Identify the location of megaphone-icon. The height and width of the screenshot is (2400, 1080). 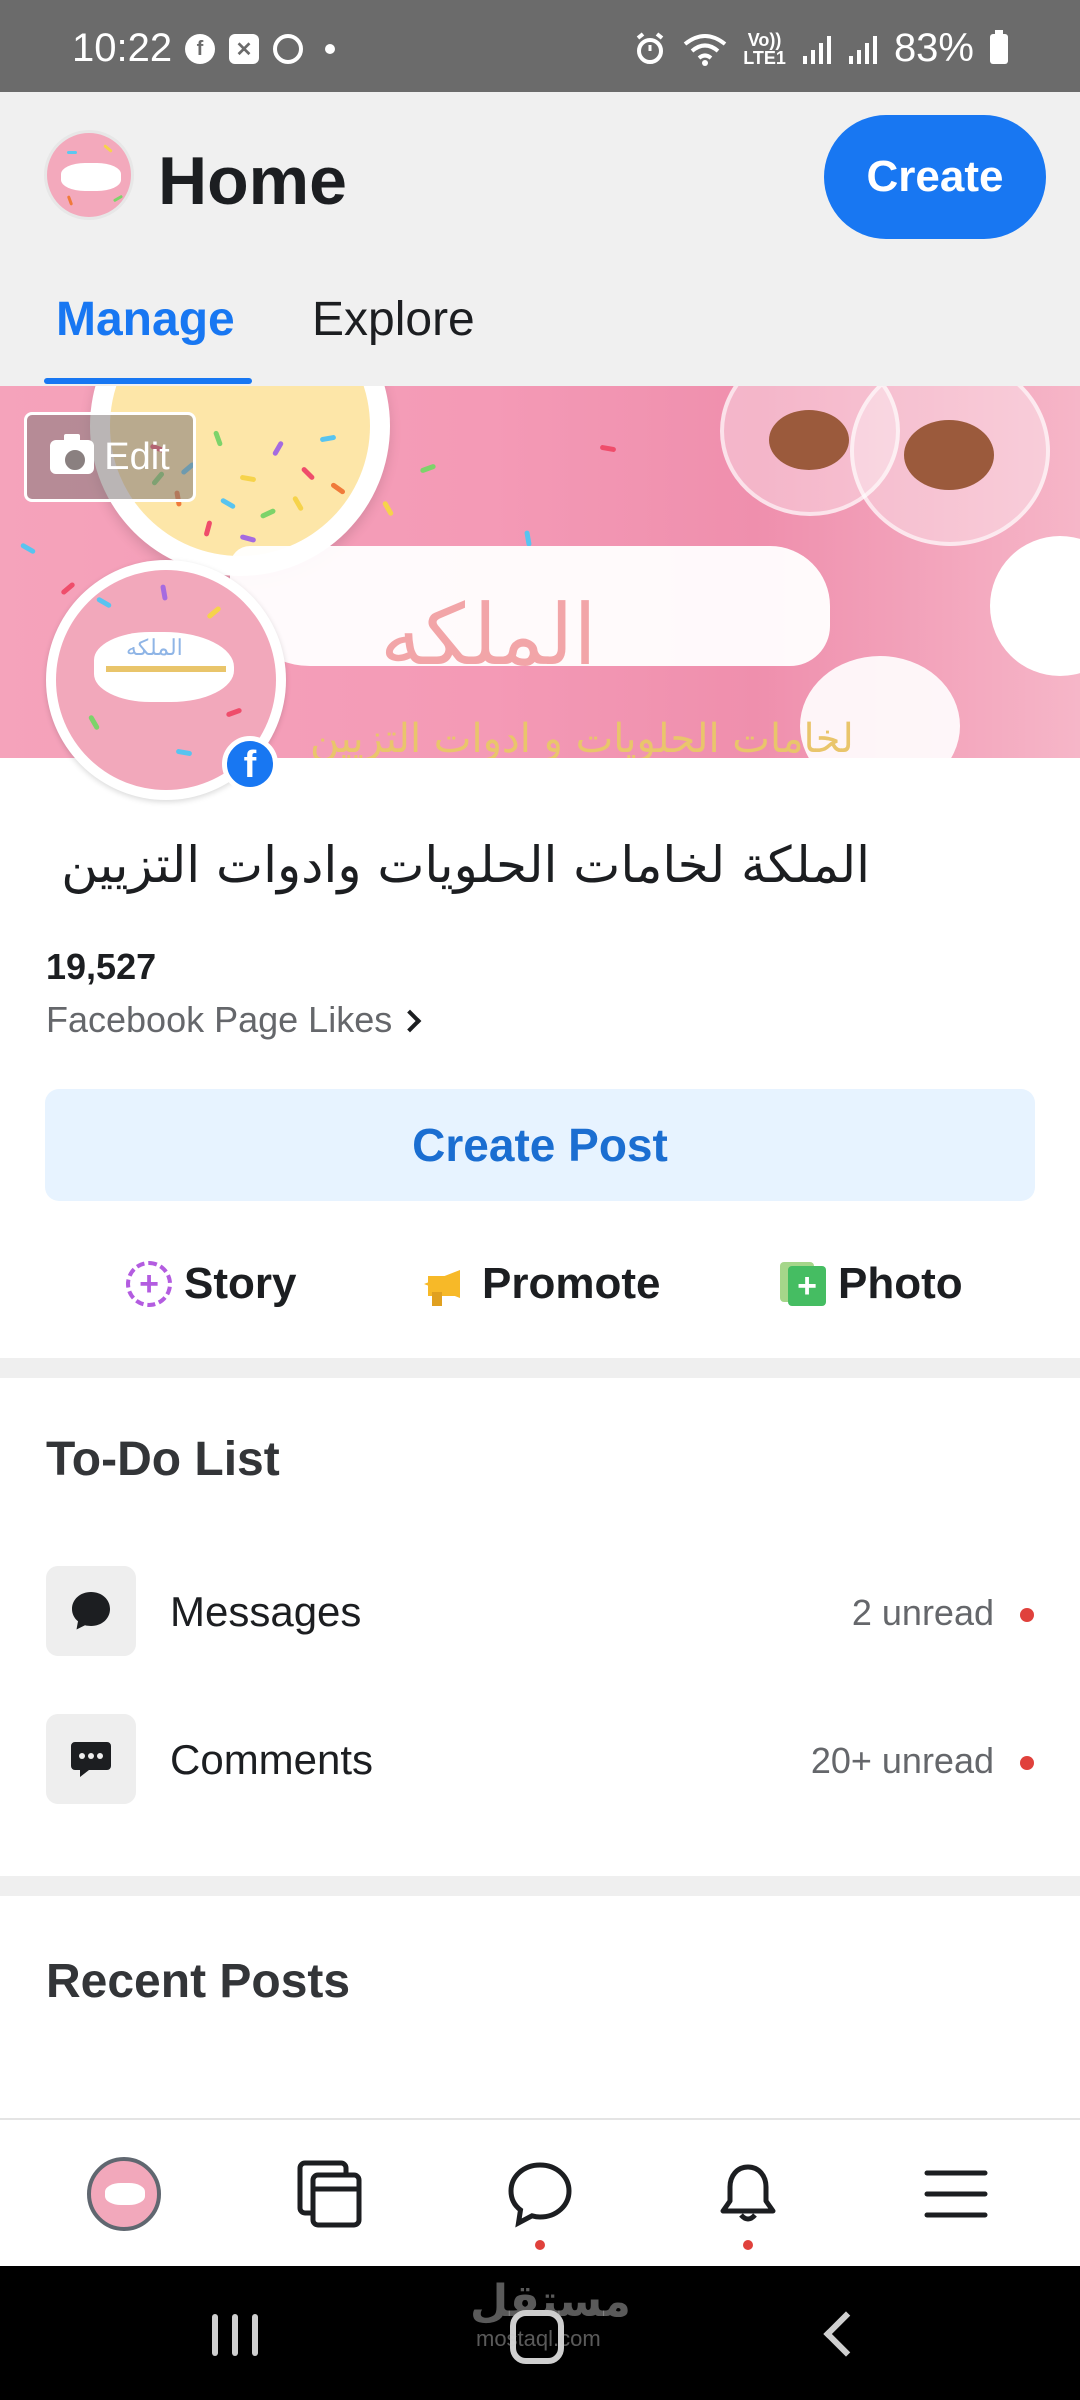
(447, 1285).